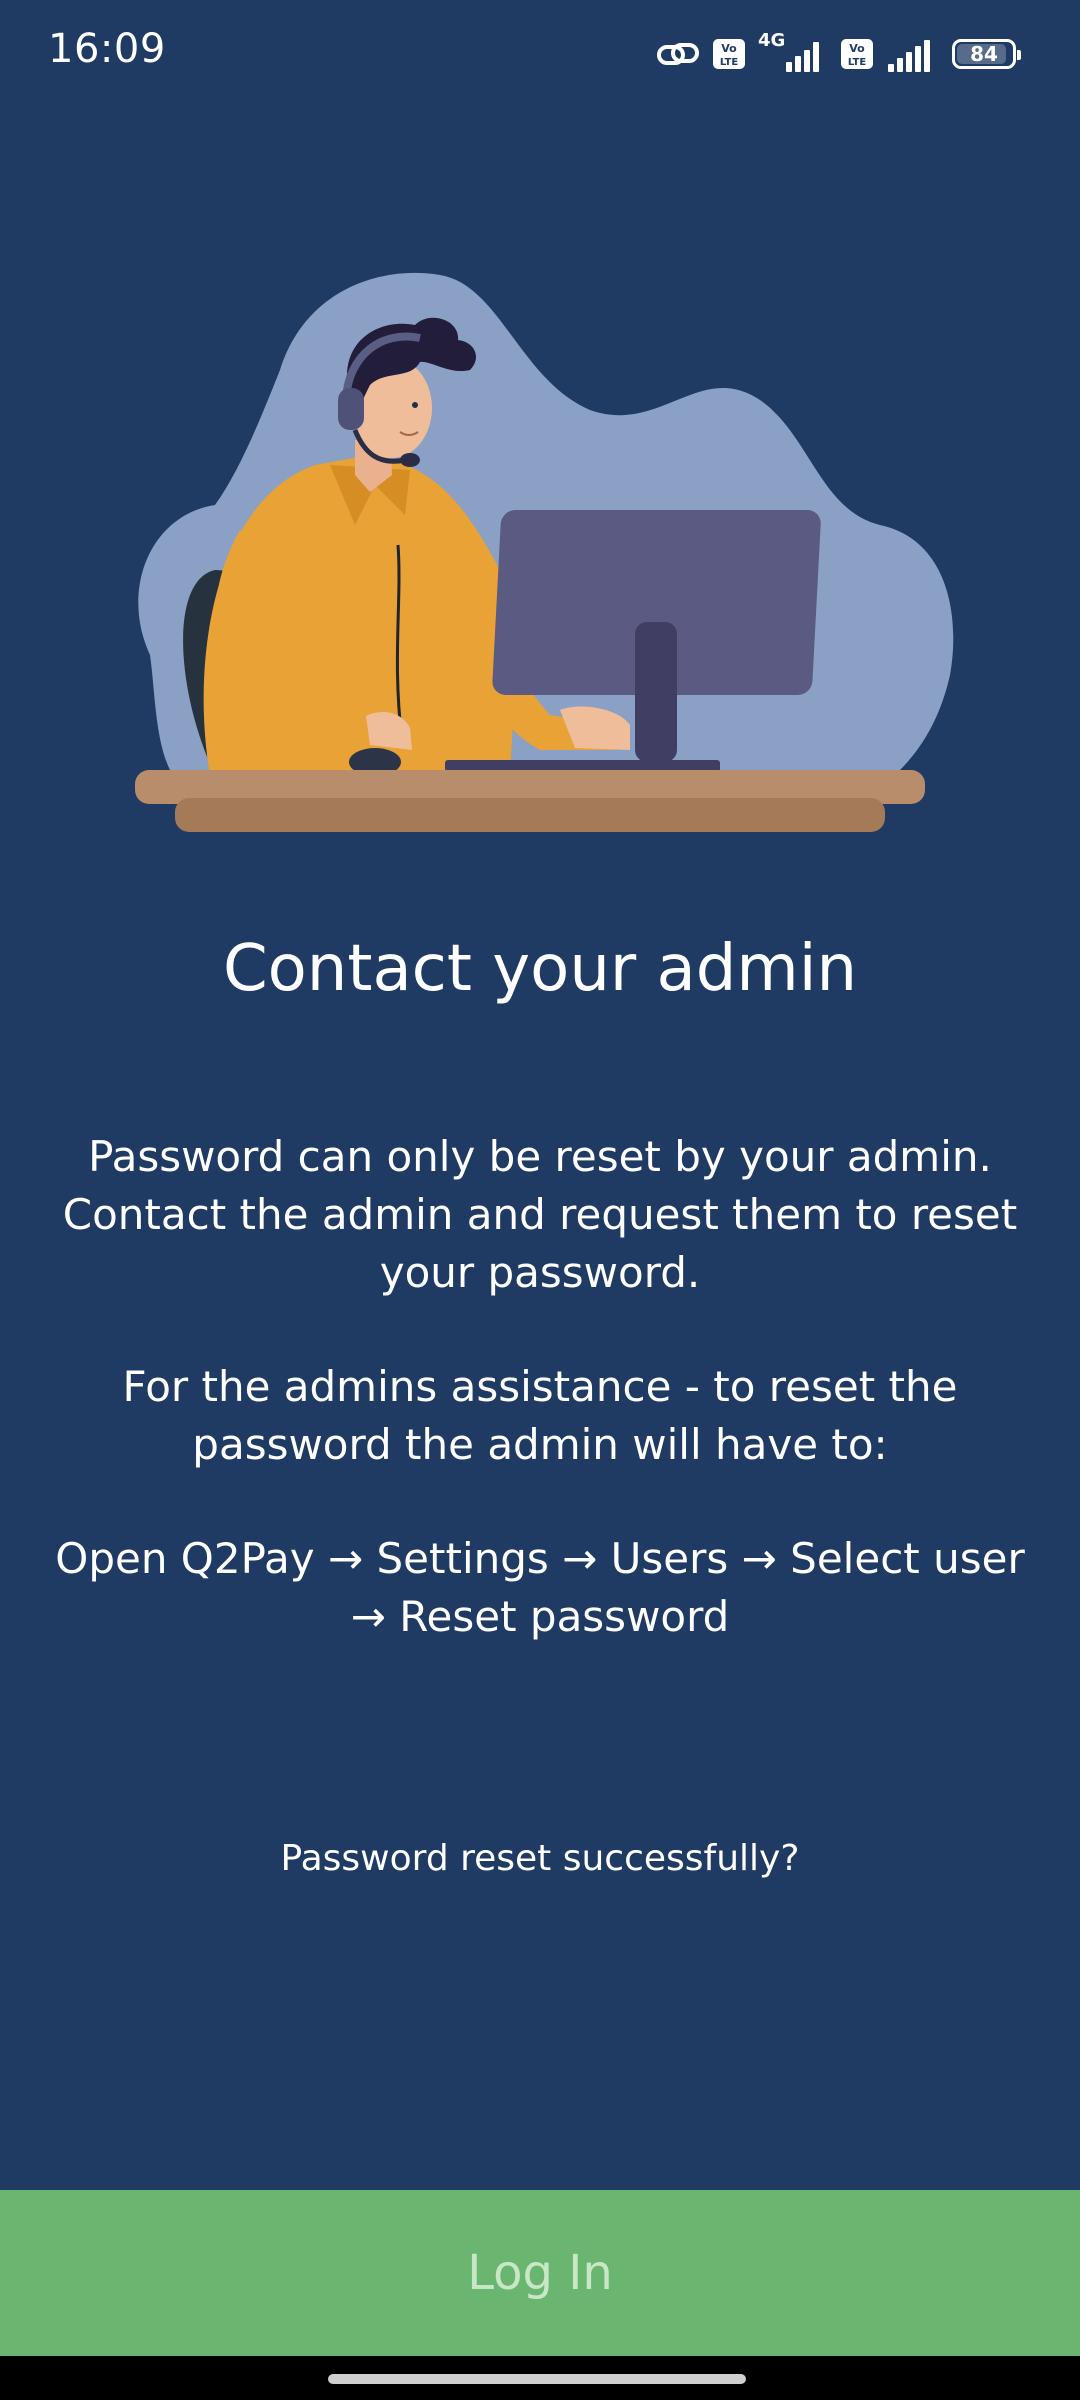 Image resolution: width=1080 pixels, height=2400 pixels. What do you see at coordinates (537, 2379) in the screenshot?
I see `home-indicator` at bounding box center [537, 2379].